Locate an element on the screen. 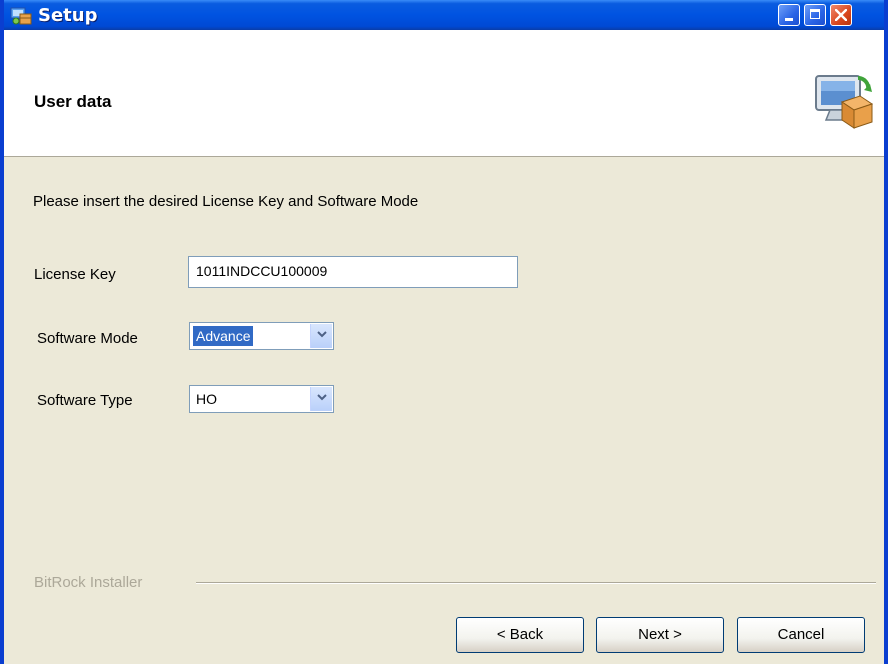 The width and height of the screenshot is (888, 664). close-button is located at coordinates (841, 15).